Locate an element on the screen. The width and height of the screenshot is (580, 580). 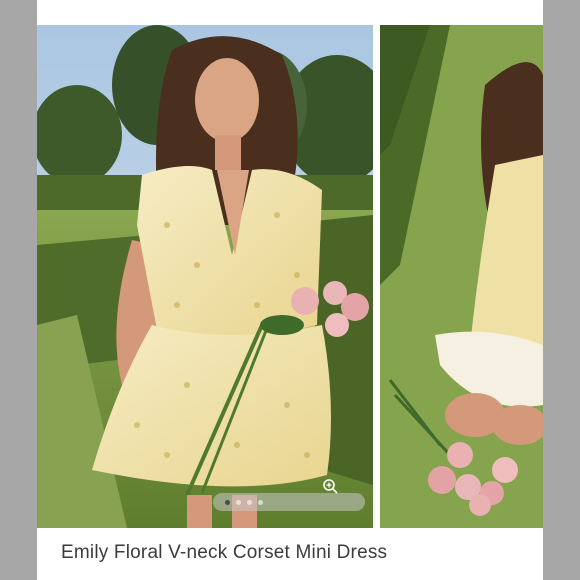
carousel-indicator is located at coordinates (289, 502).